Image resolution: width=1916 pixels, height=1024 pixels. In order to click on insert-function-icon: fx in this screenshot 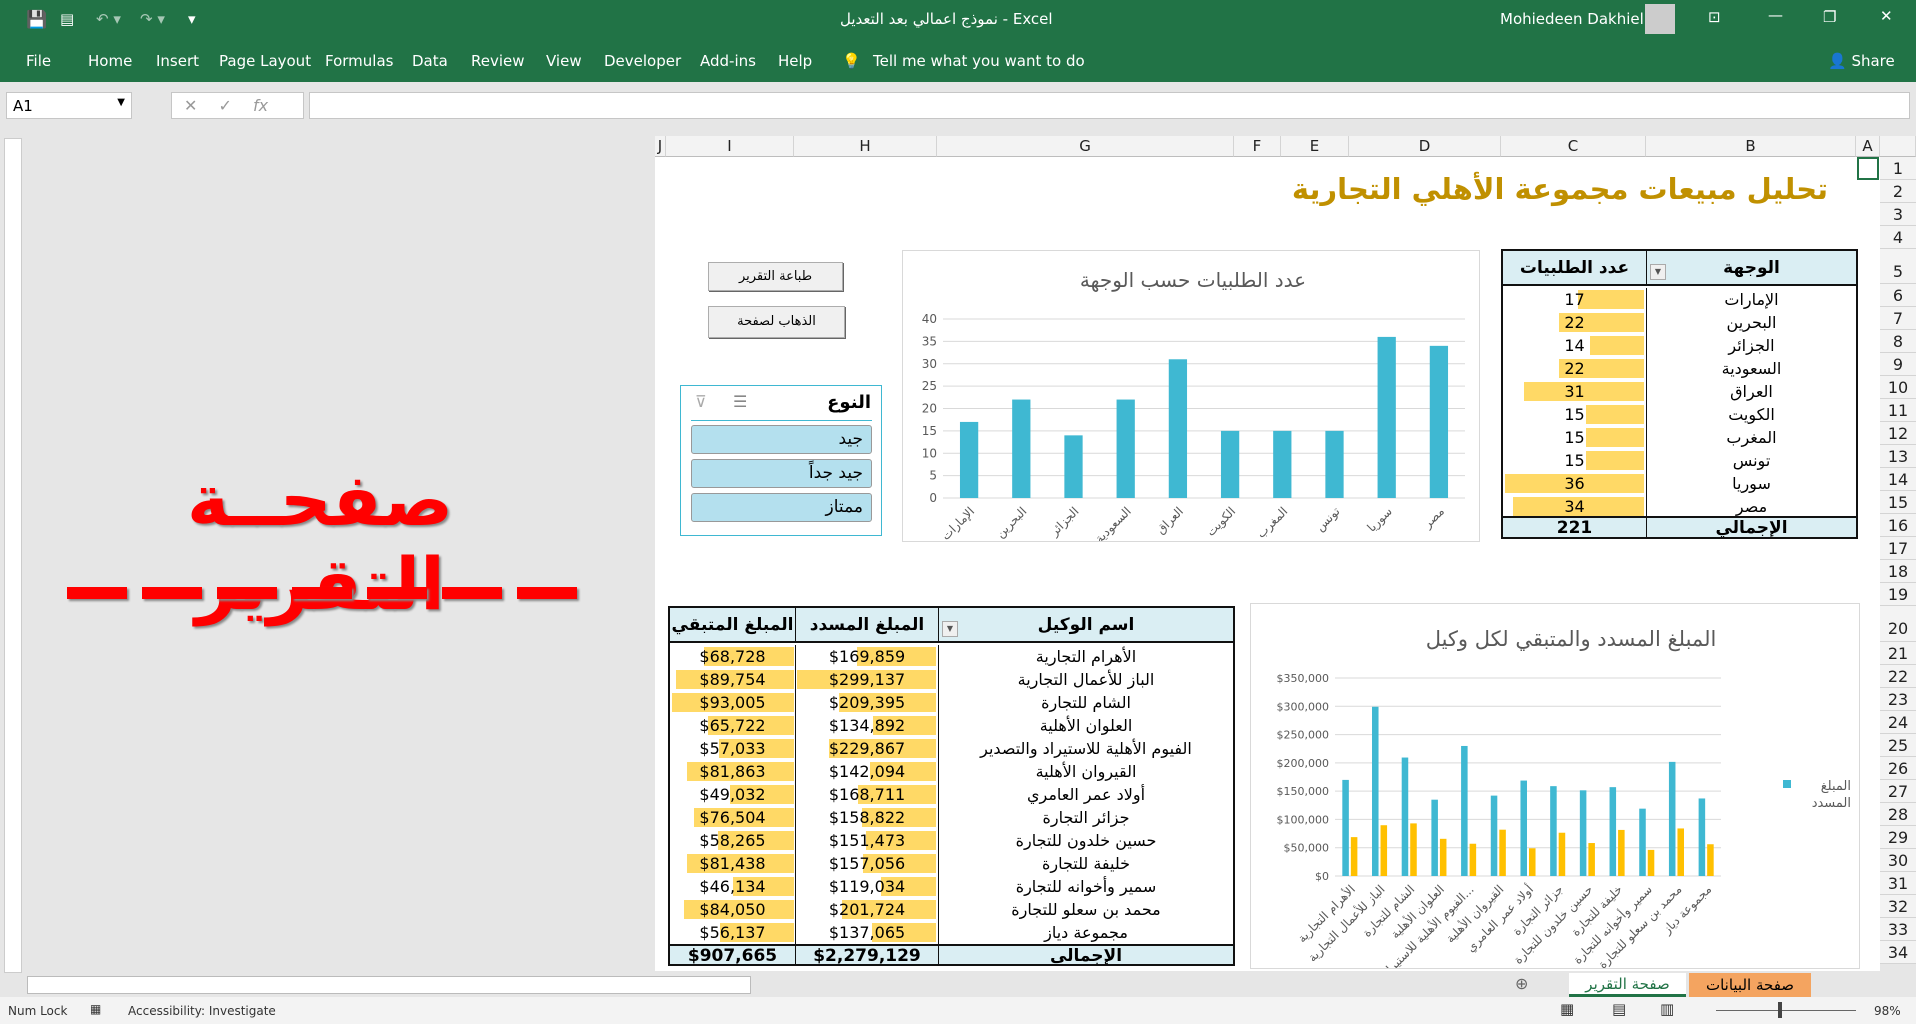, I will do `click(260, 105)`.